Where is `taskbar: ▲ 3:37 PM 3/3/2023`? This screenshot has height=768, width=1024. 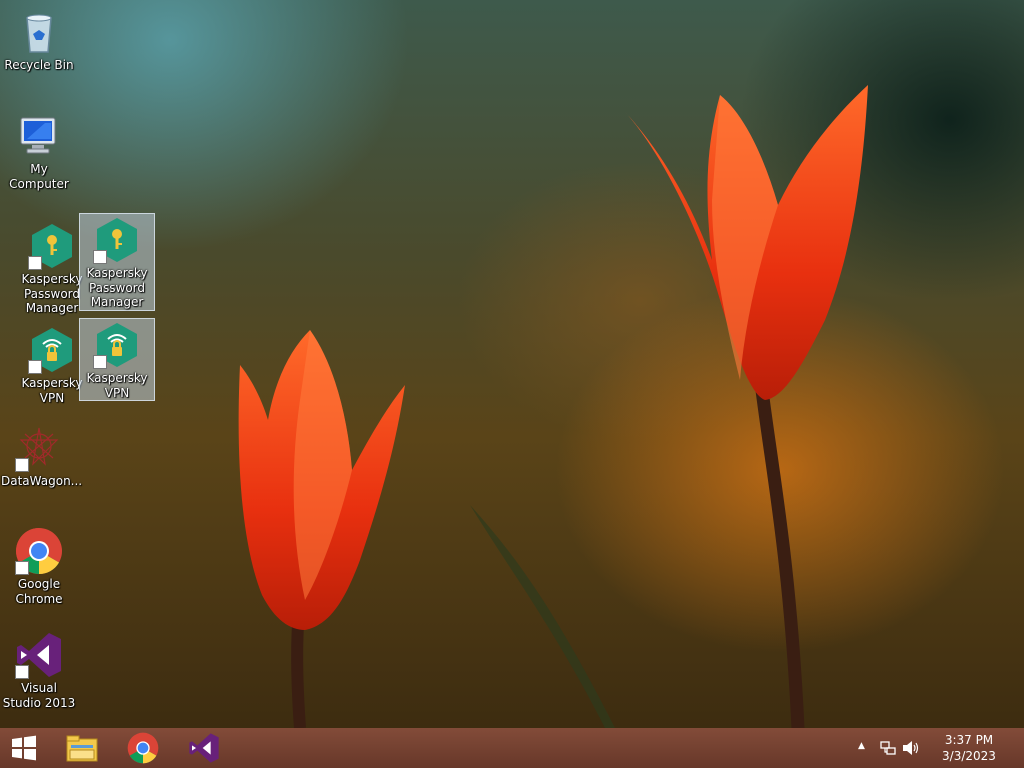
taskbar: ▲ 3:37 PM 3/3/2023 is located at coordinates (512, 748).